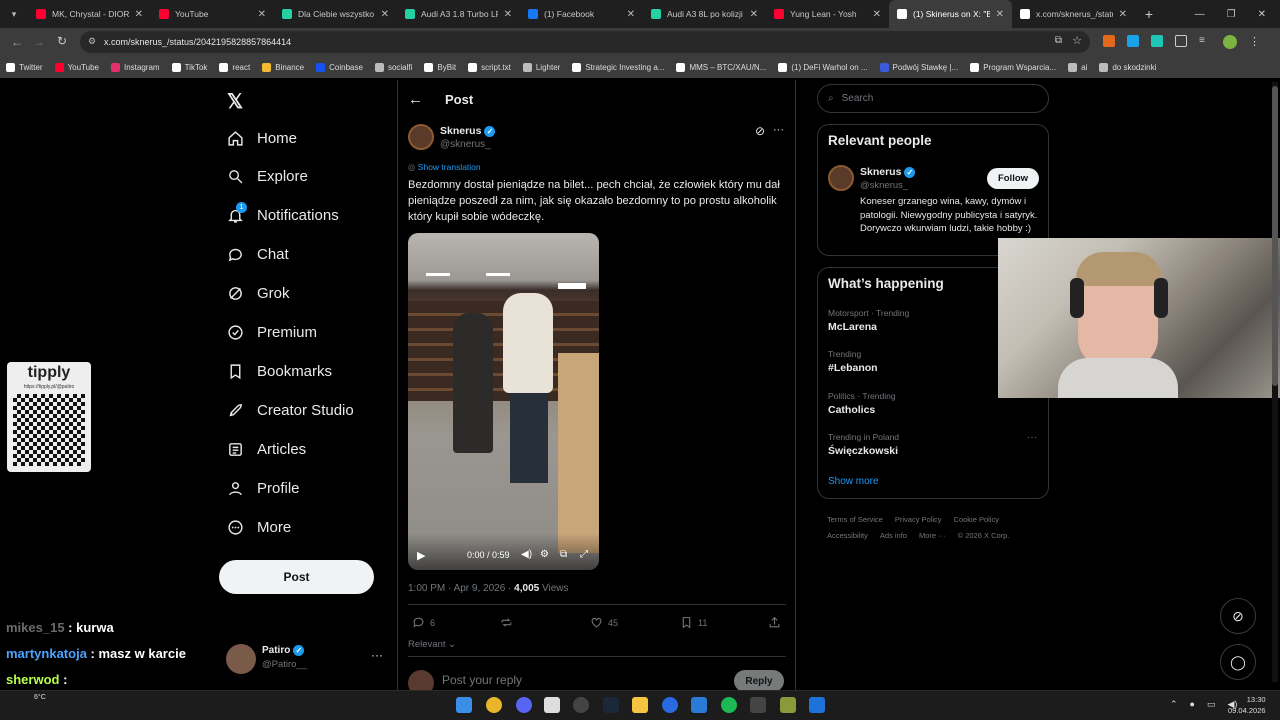  I want to click on maximize-icon: ❐, so click(1231, 14).